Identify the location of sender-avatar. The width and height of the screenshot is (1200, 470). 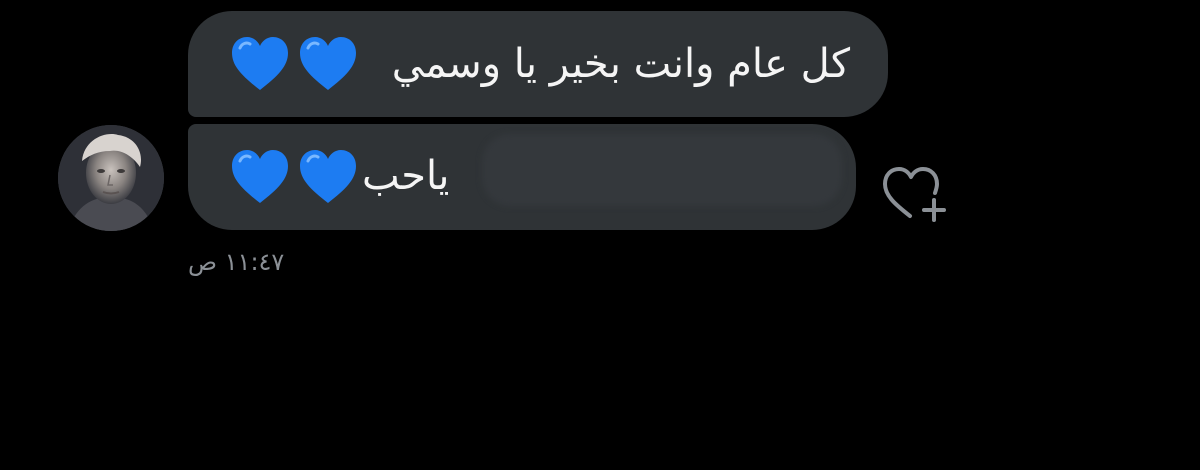
(111, 178).